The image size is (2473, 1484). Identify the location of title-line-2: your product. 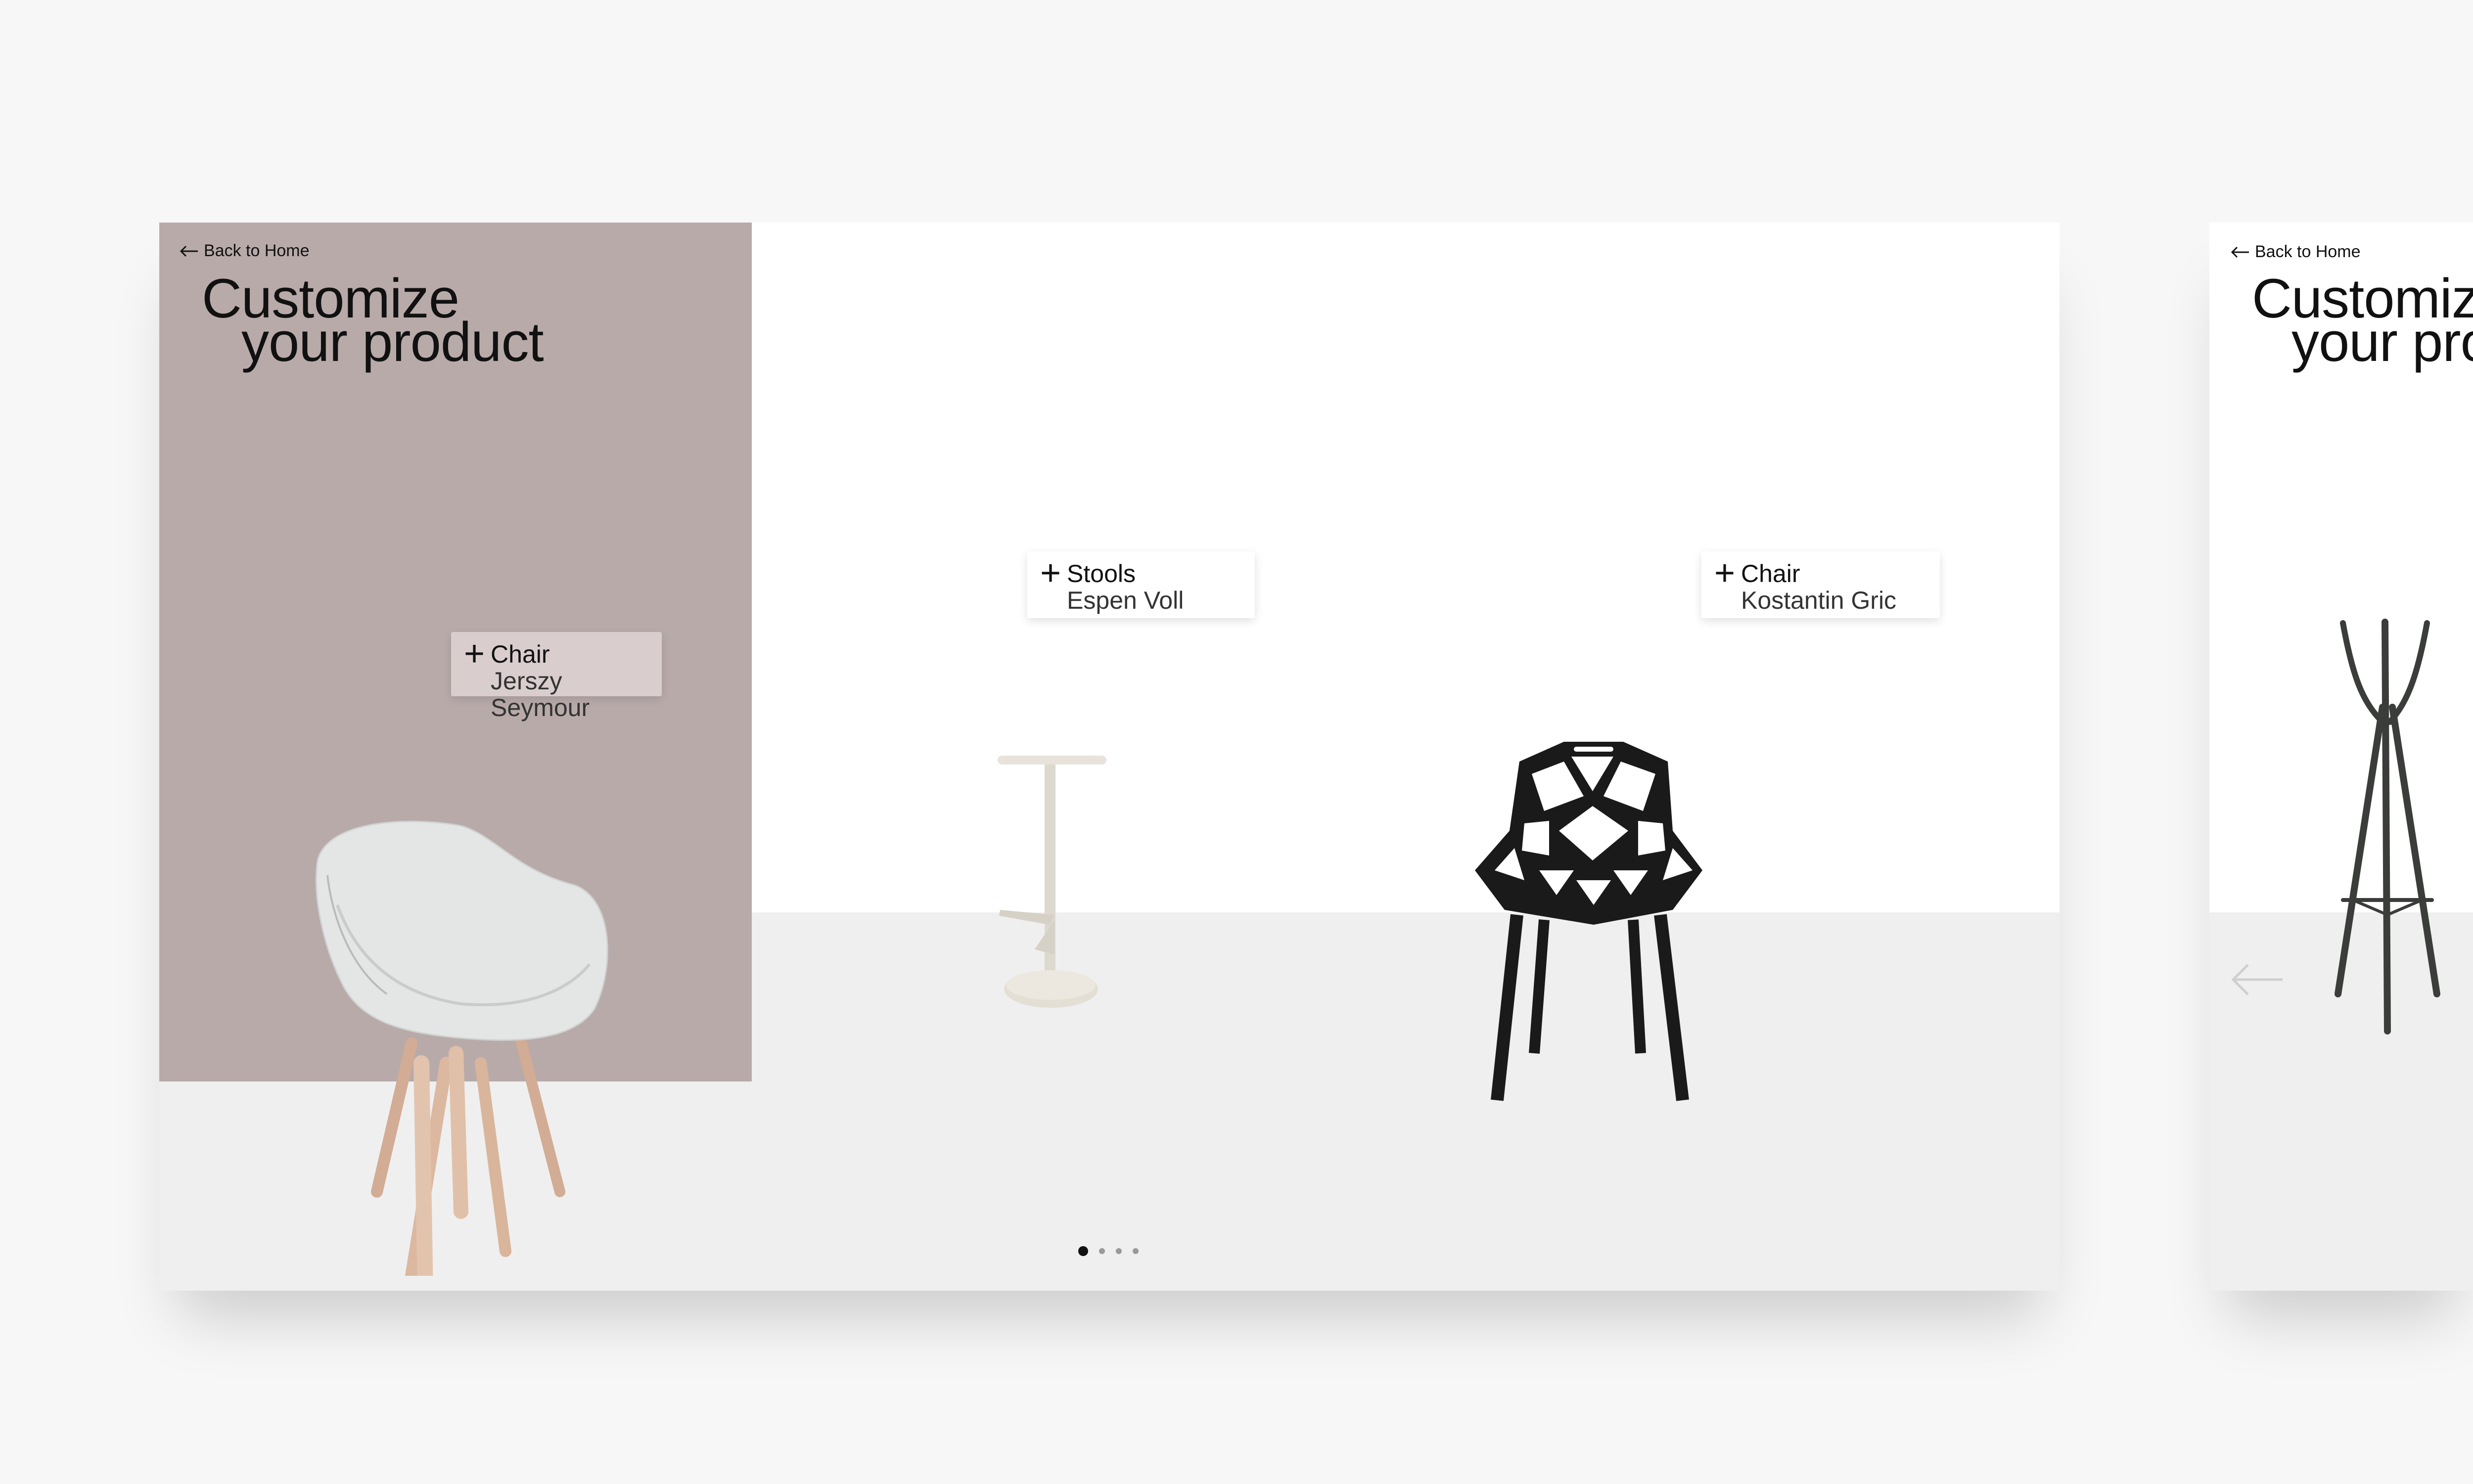
(393, 342).